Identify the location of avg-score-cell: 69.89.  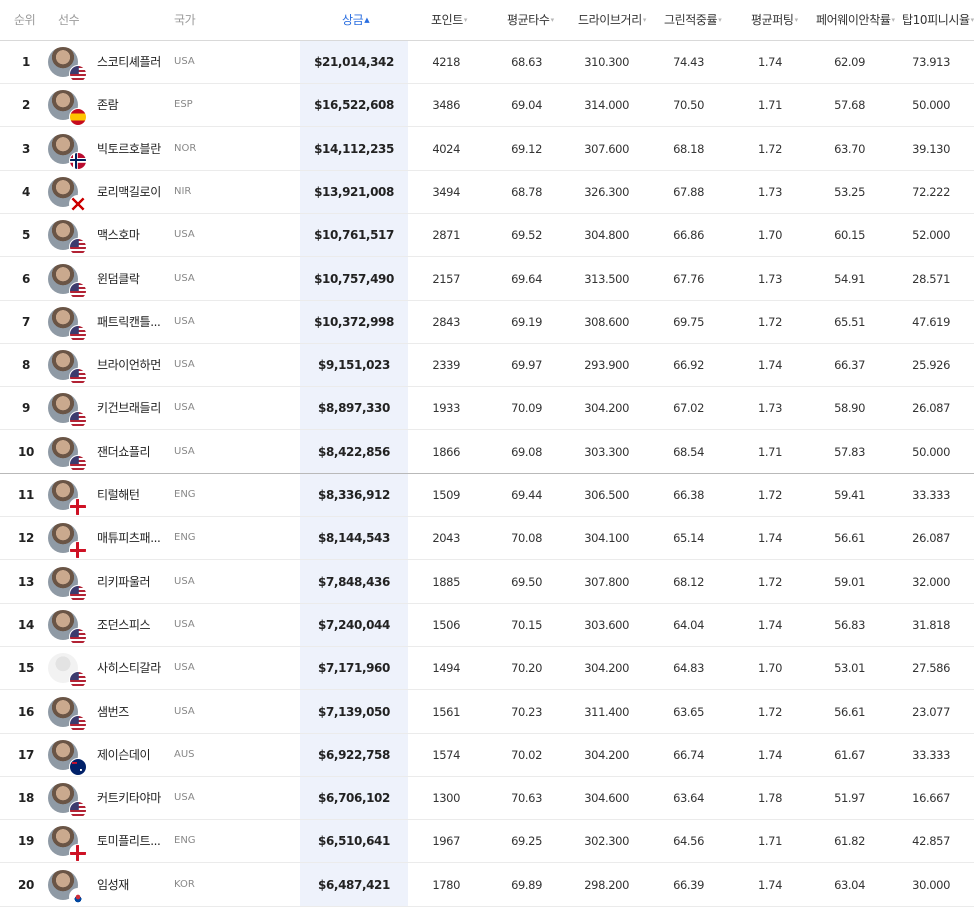
(526, 884).